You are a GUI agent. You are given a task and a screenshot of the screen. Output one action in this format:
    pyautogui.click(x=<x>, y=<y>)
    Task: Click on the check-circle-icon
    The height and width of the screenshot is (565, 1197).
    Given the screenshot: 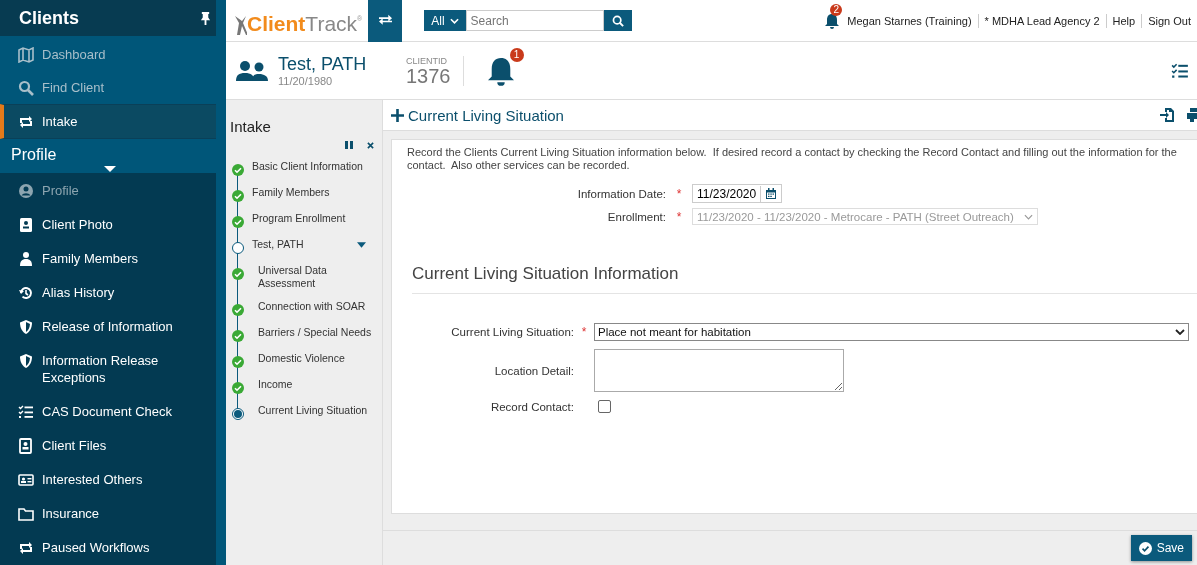 What is the action you would take?
    pyautogui.click(x=1145, y=548)
    